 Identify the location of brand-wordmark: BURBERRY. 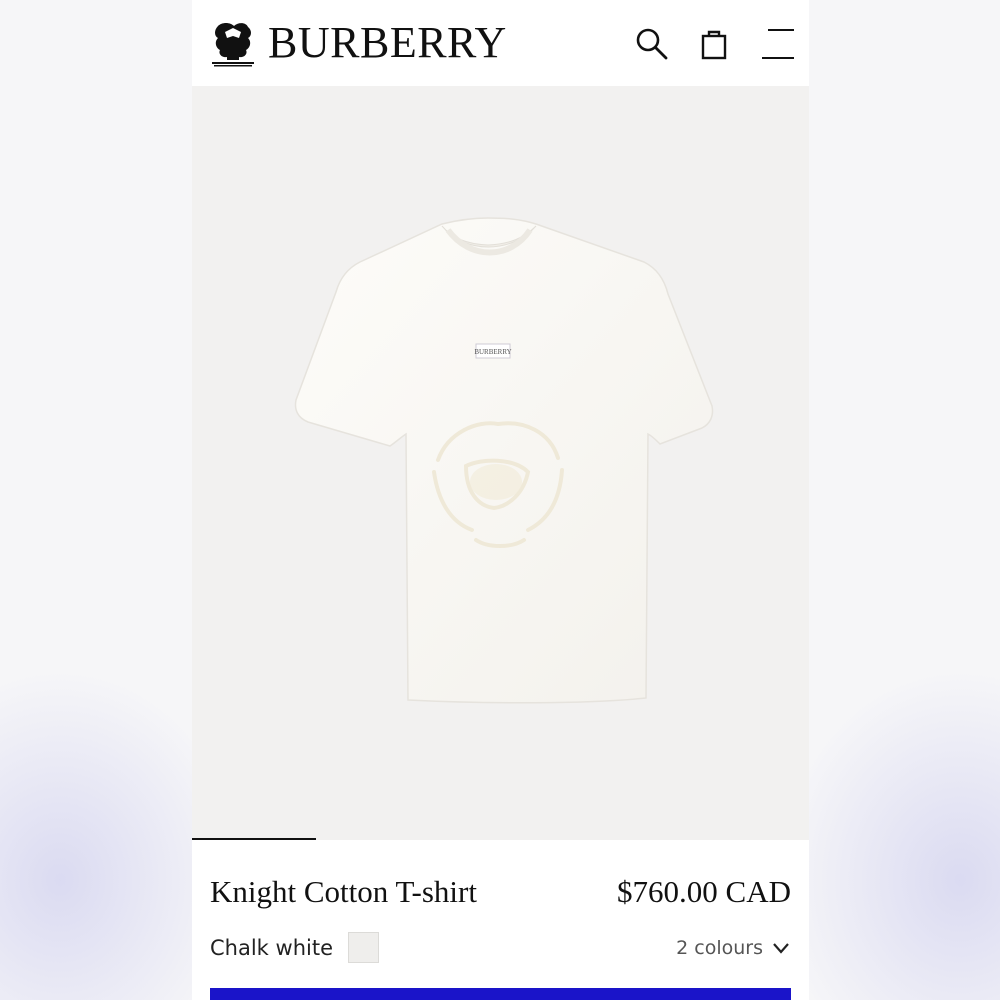
(387, 43).